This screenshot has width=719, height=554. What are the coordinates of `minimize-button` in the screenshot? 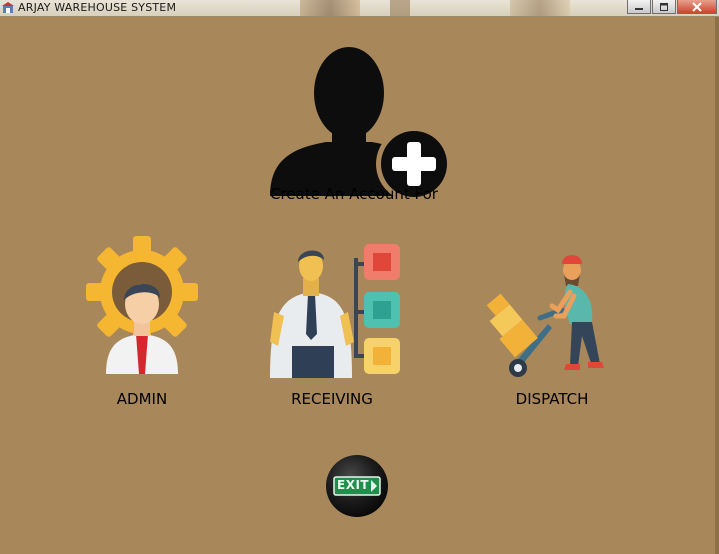 It's located at (639, 7).